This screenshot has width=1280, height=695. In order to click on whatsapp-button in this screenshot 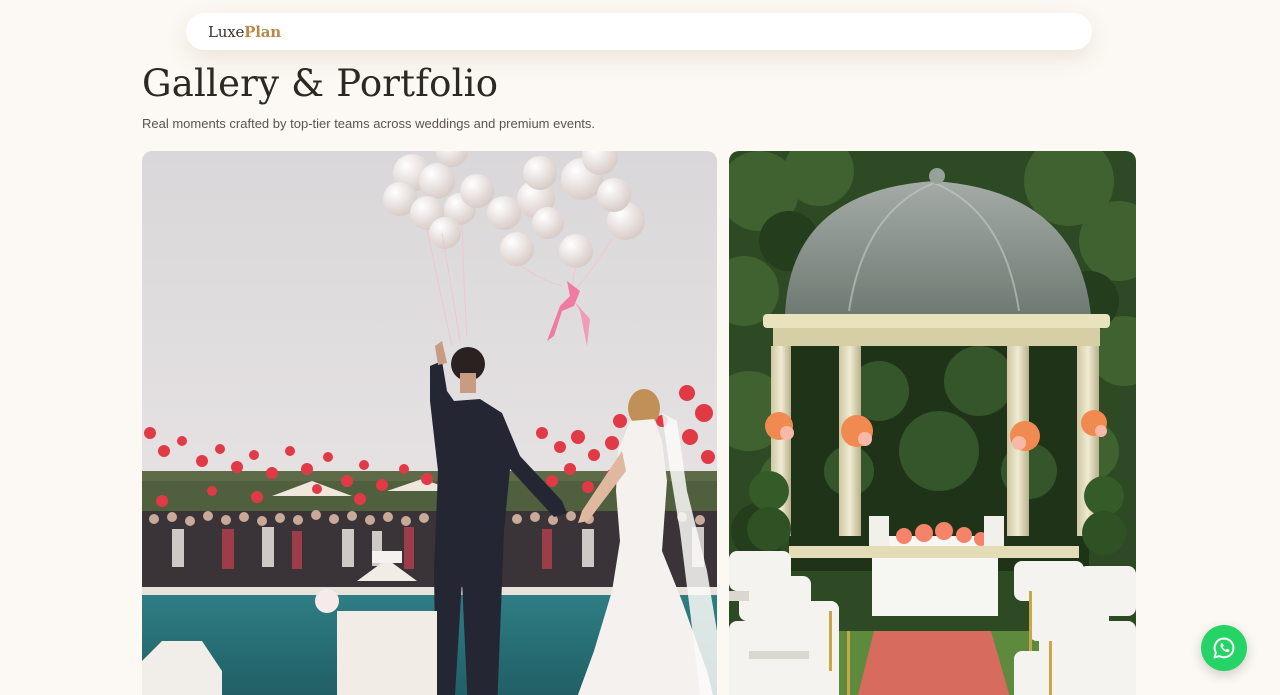, I will do `click(1224, 648)`.